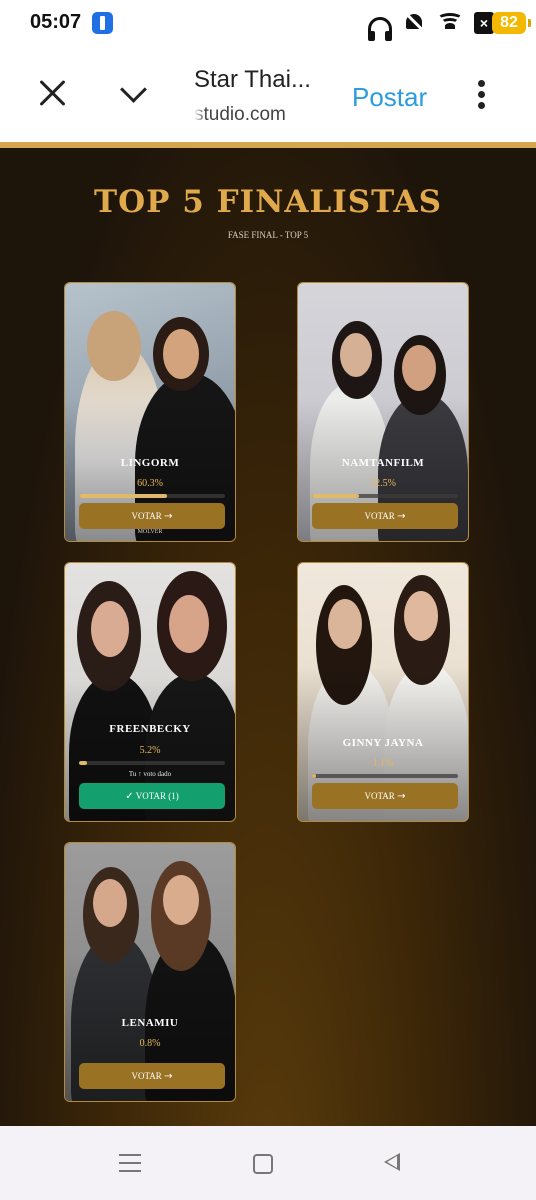  What do you see at coordinates (240, 114) in the screenshot?
I see `page-url: studio.com` at bounding box center [240, 114].